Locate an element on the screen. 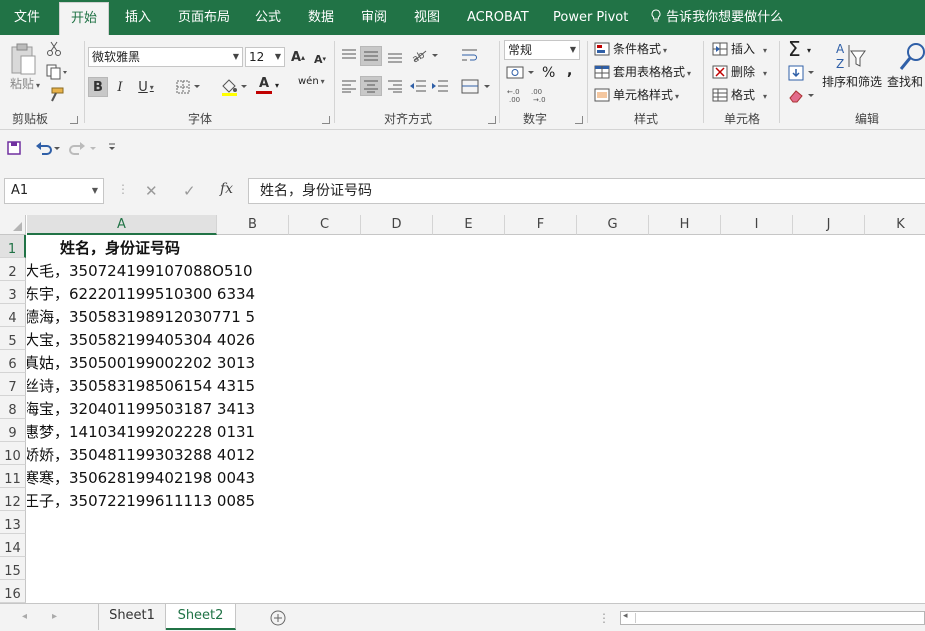  format-cells-button: 格式 ▾ is located at coordinates (749, 96).